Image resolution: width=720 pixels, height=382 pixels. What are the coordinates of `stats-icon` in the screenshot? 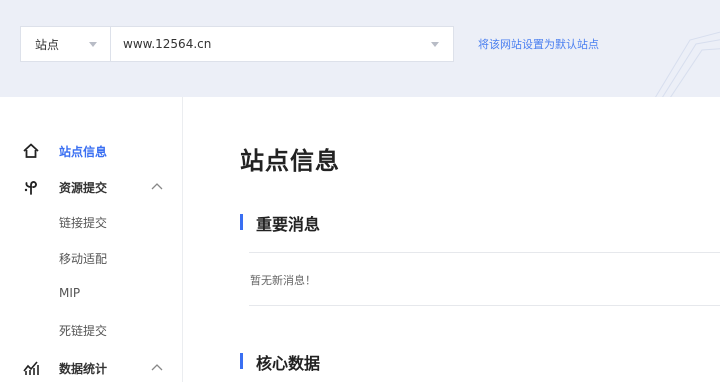 It's located at (31, 368).